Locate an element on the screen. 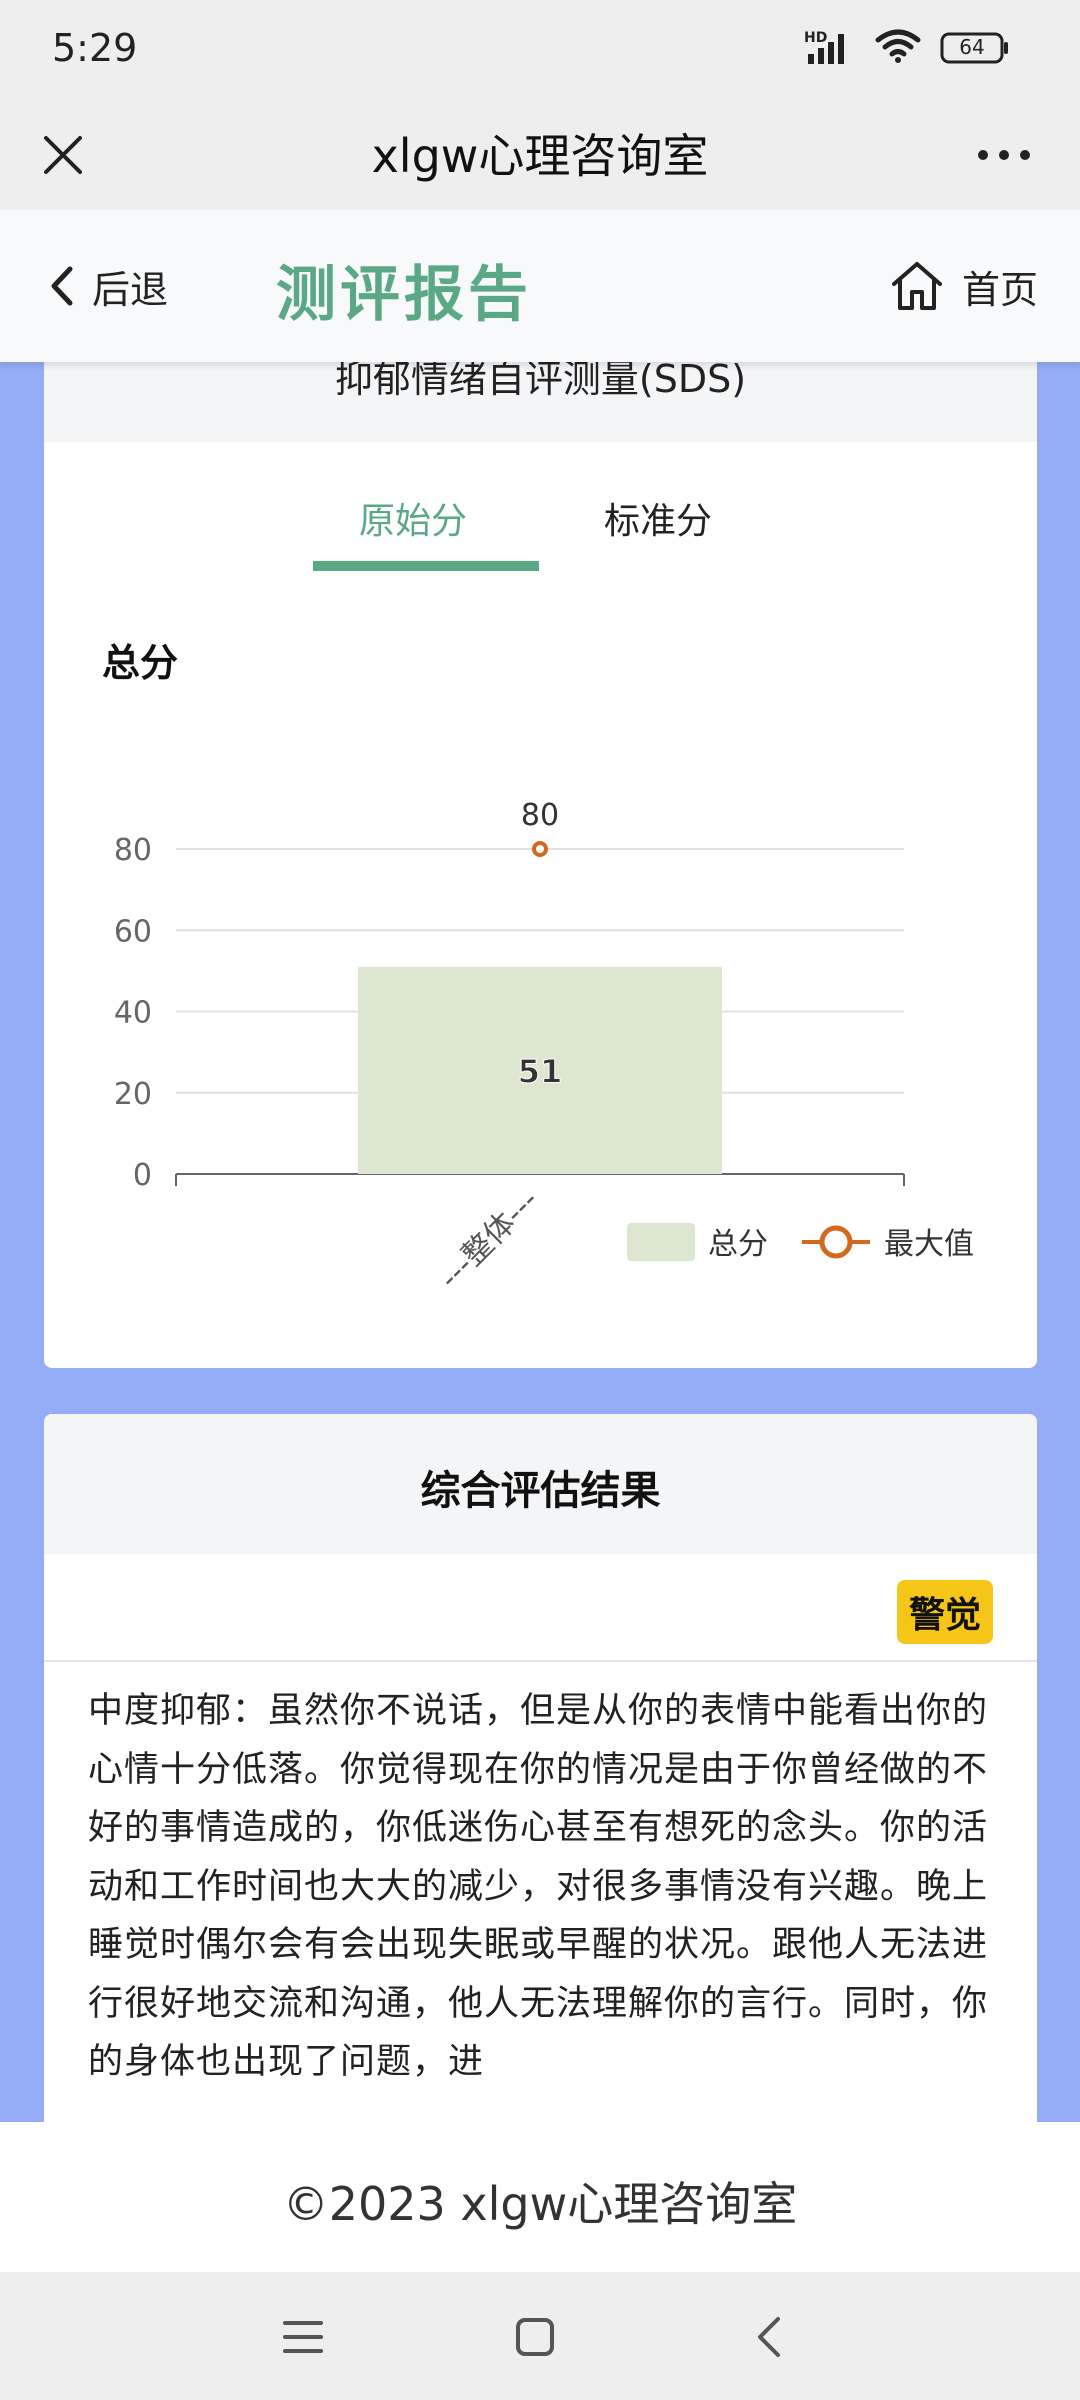 The height and width of the screenshot is (2400, 1080). footer: ©2023 xlgw心理咨询室 is located at coordinates (540, 2197).